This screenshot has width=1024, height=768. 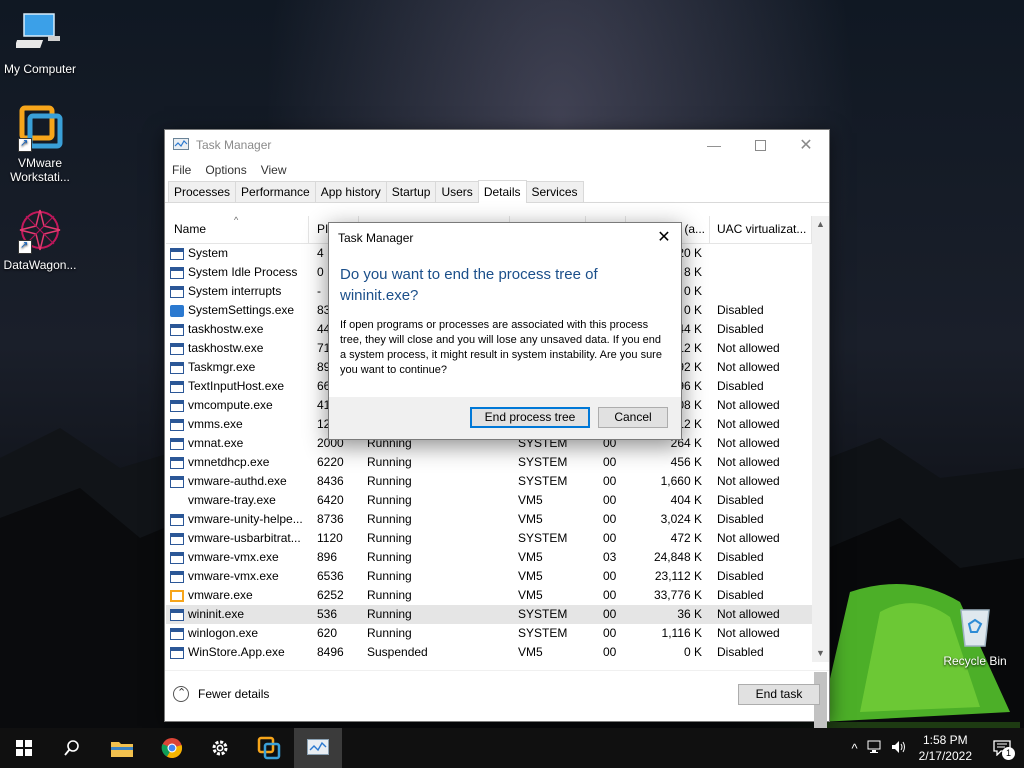 I want to click on memory-cell: 1,116 K, so click(x=681, y=633).